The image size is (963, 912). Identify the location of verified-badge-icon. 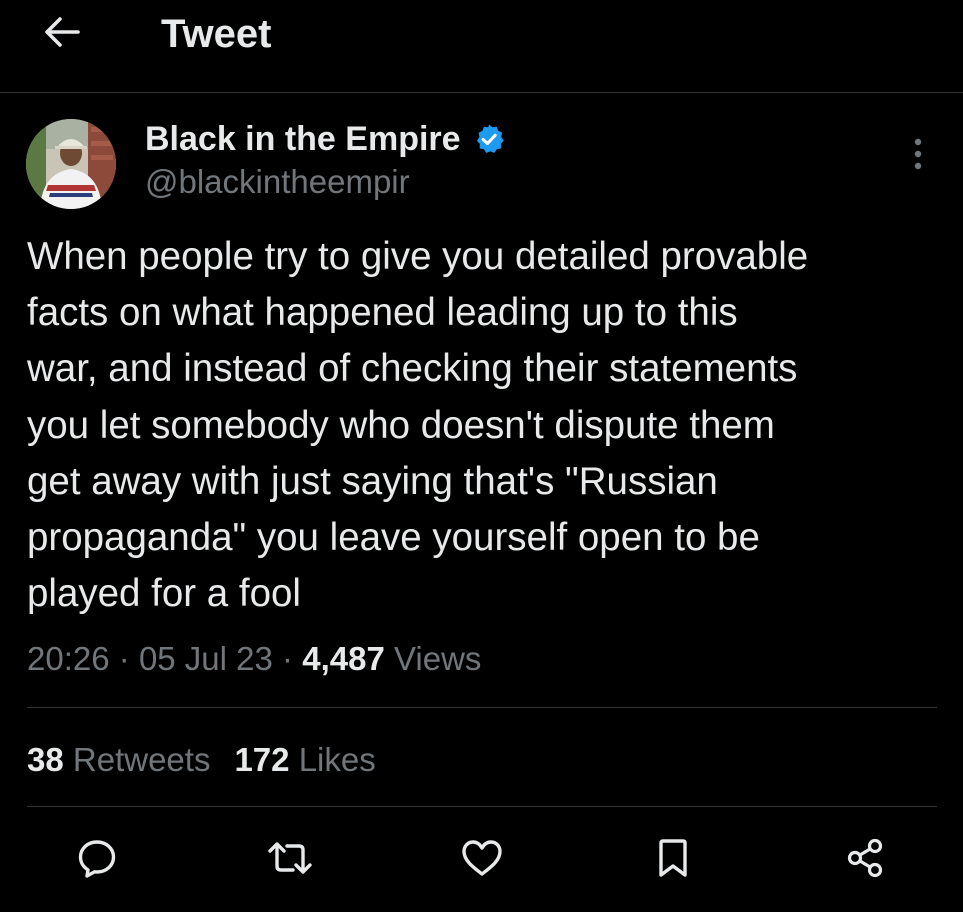
(489, 139).